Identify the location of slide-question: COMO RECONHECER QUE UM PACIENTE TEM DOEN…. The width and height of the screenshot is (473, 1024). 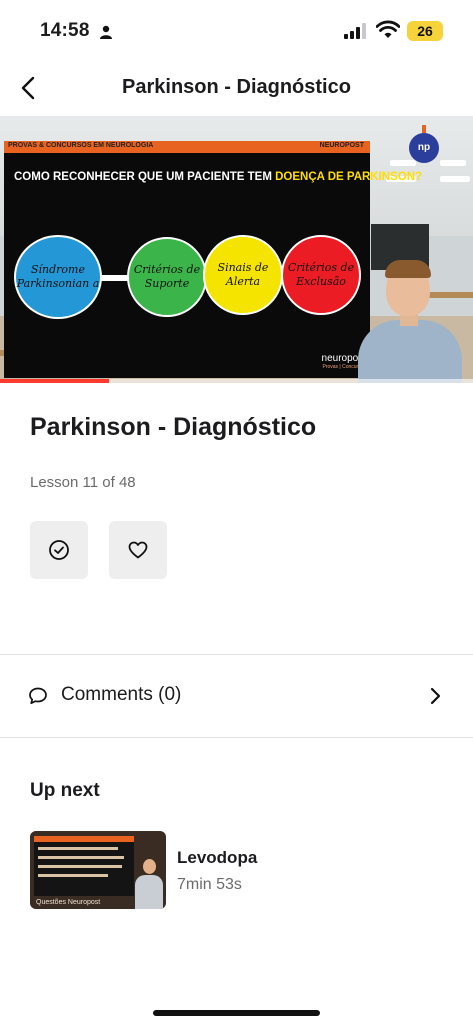
(218, 177).